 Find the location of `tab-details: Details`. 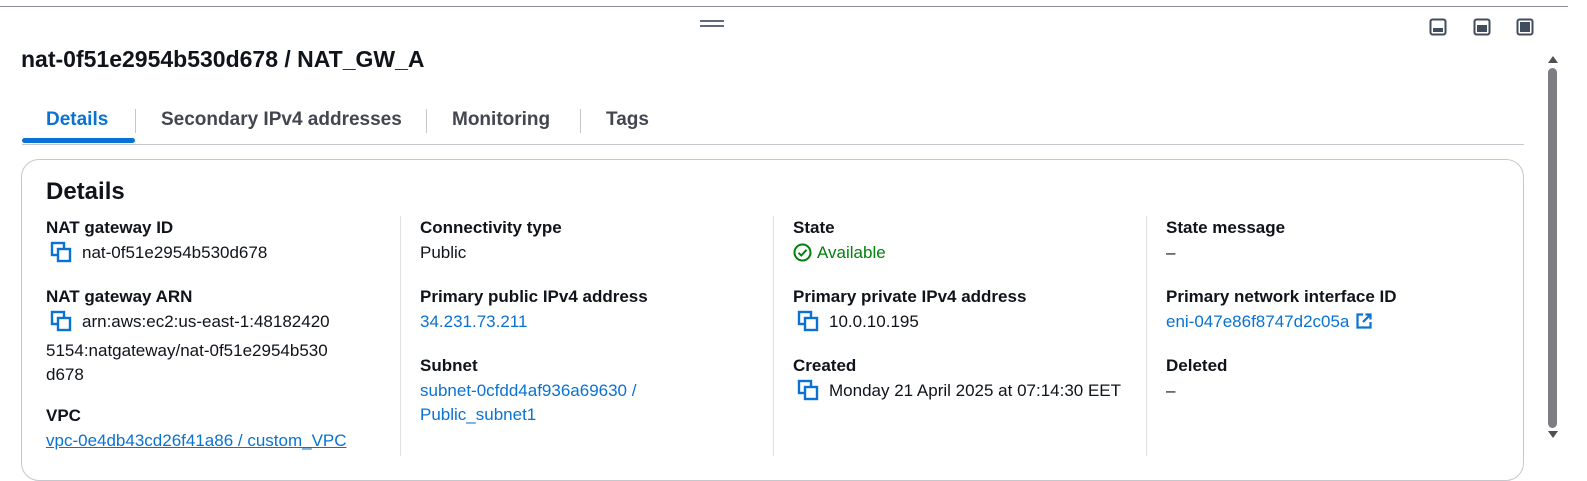

tab-details: Details is located at coordinates (77, 123).